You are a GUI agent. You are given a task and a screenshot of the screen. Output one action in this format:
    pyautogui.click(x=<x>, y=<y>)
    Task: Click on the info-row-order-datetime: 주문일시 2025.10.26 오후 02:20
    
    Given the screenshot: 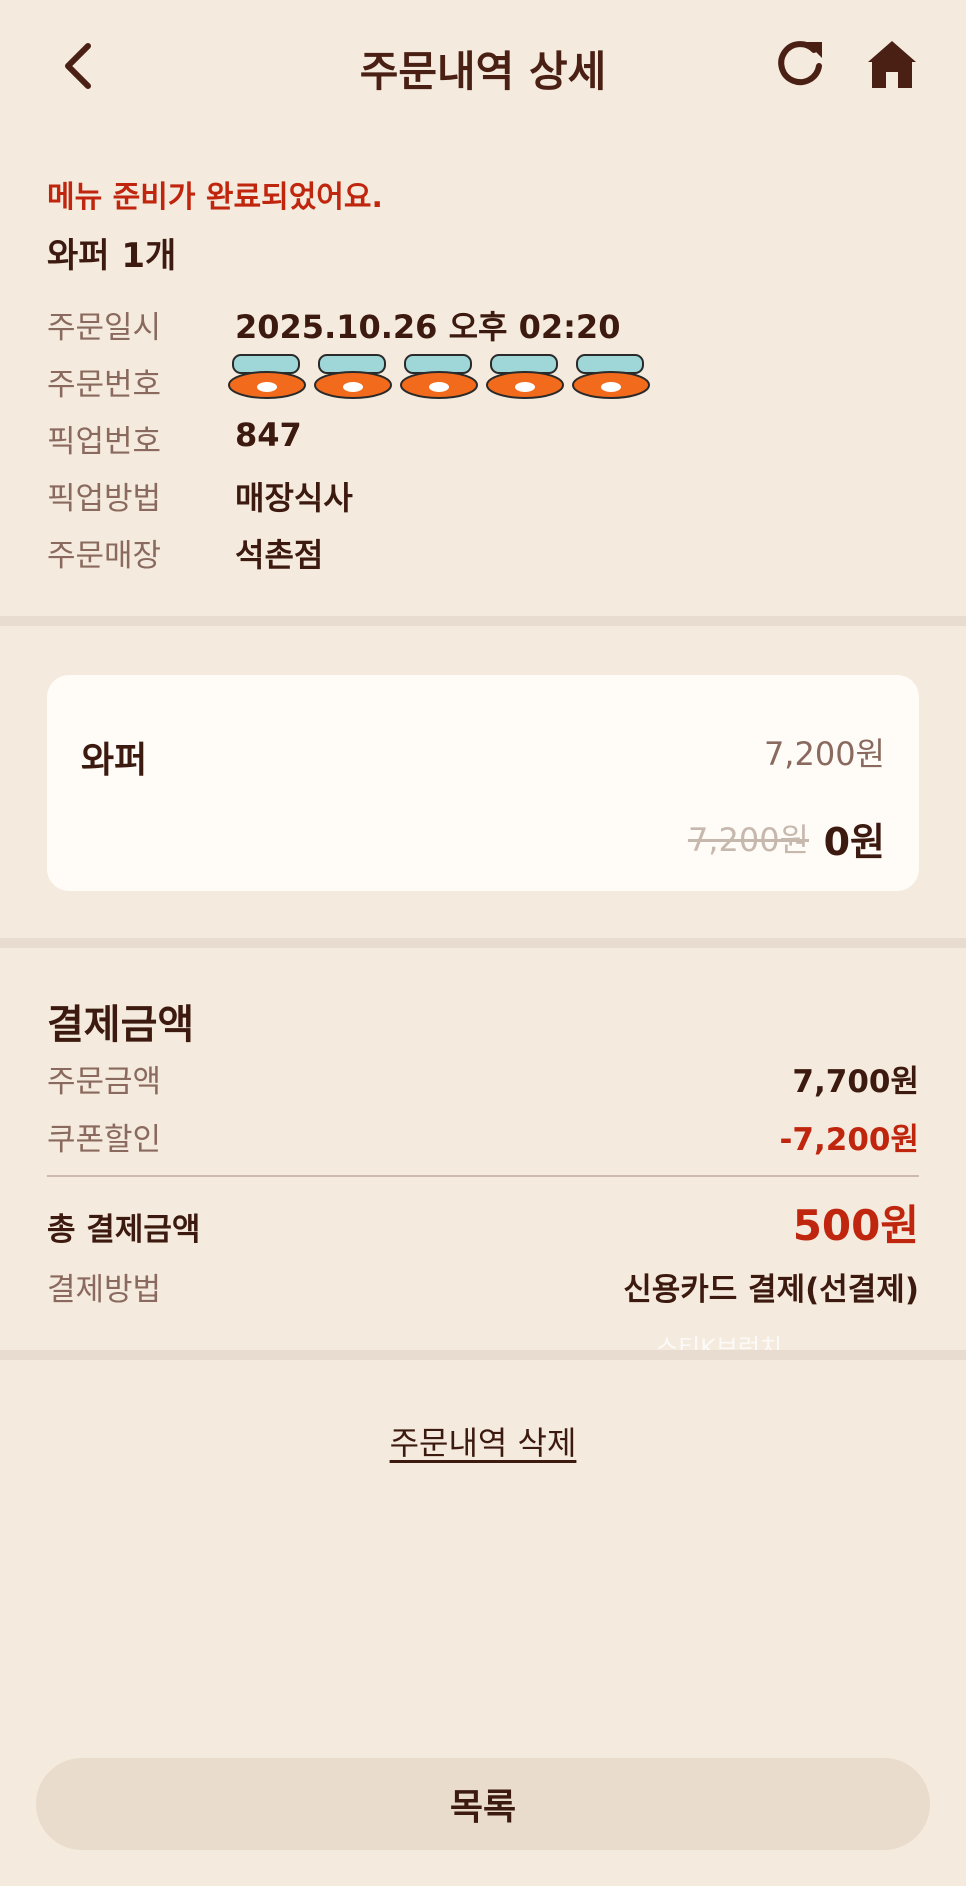 What is the action you would take?
    pyautogui.click(x=487, y=324)
    